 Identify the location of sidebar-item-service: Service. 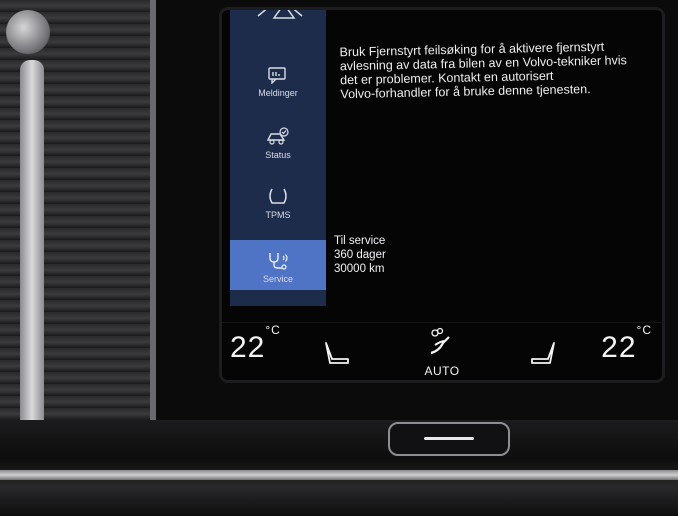
(278, 265).